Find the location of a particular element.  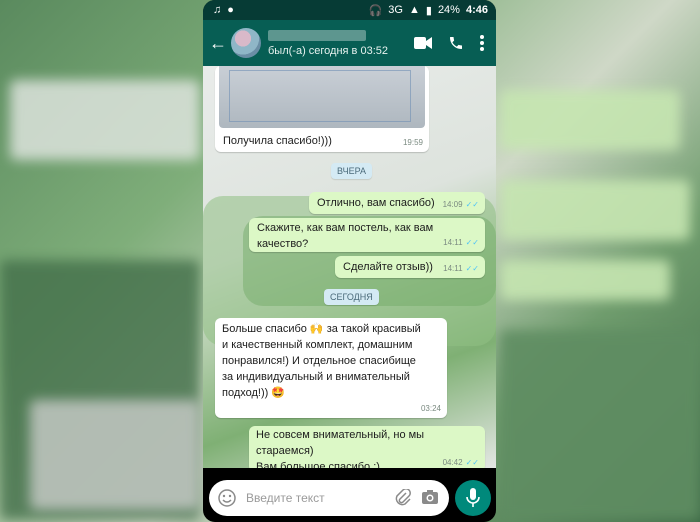

clock: 4:46 is located at coordinates (476, 10).